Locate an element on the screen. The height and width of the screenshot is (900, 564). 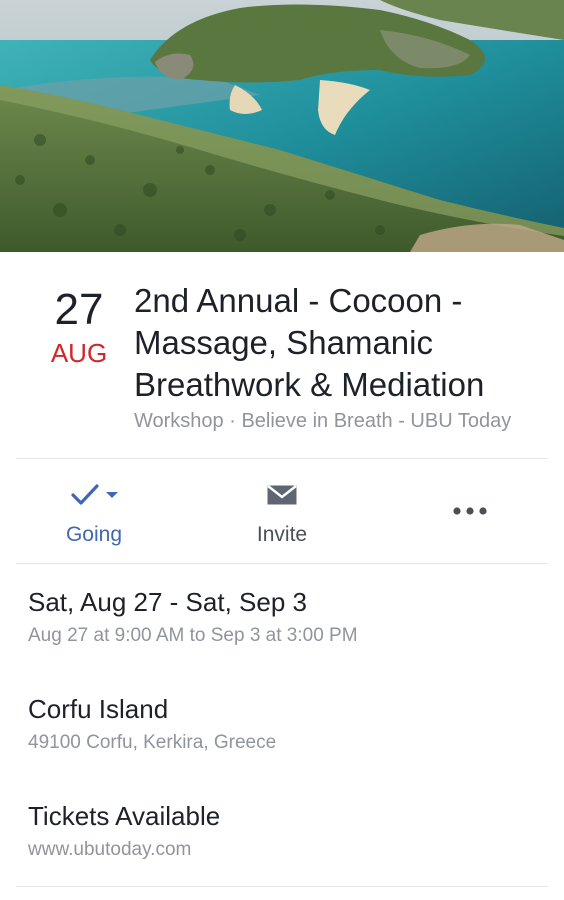
event-action-bar: Going Invite is located at coordinates (282, 511).